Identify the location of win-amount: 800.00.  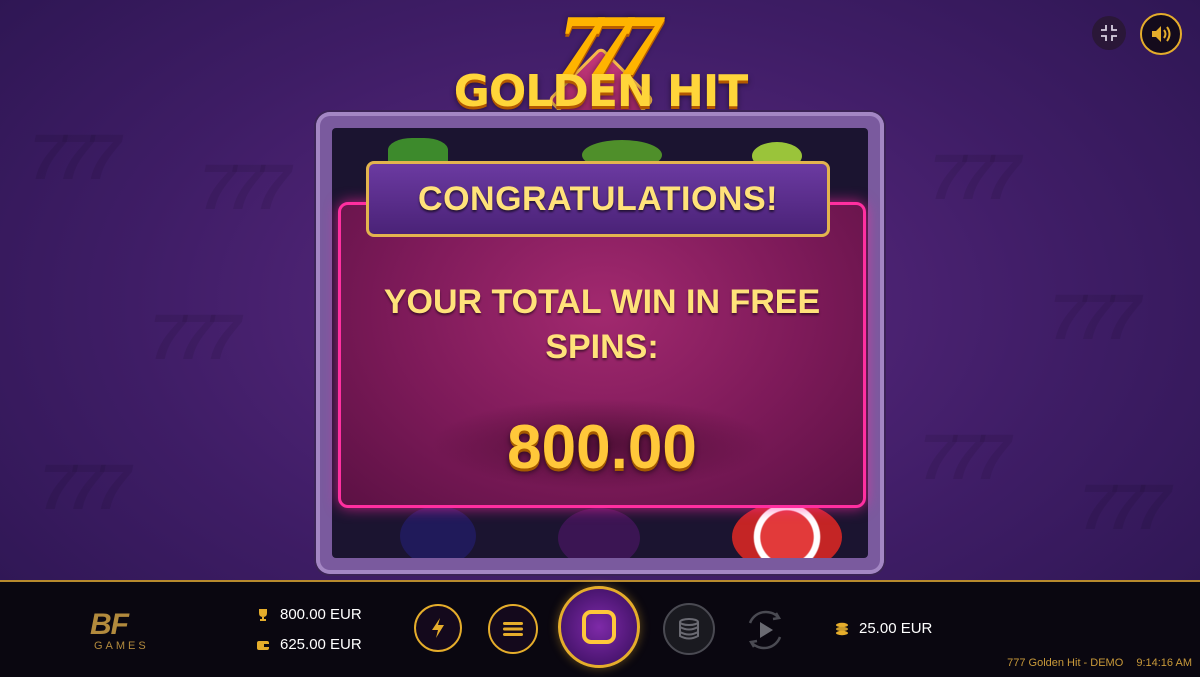
(602, 447).